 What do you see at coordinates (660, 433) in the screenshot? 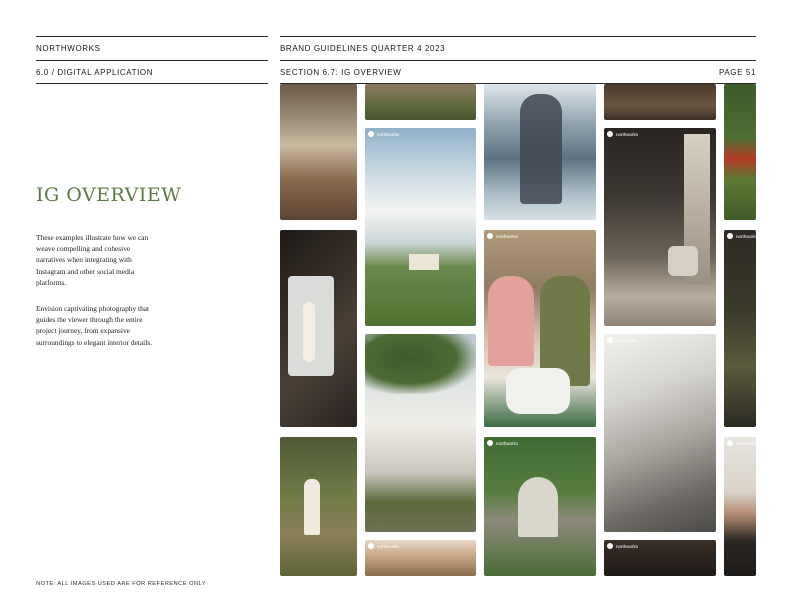
I see `image-white-staircase: northworks` at bounding box center [660, 433].